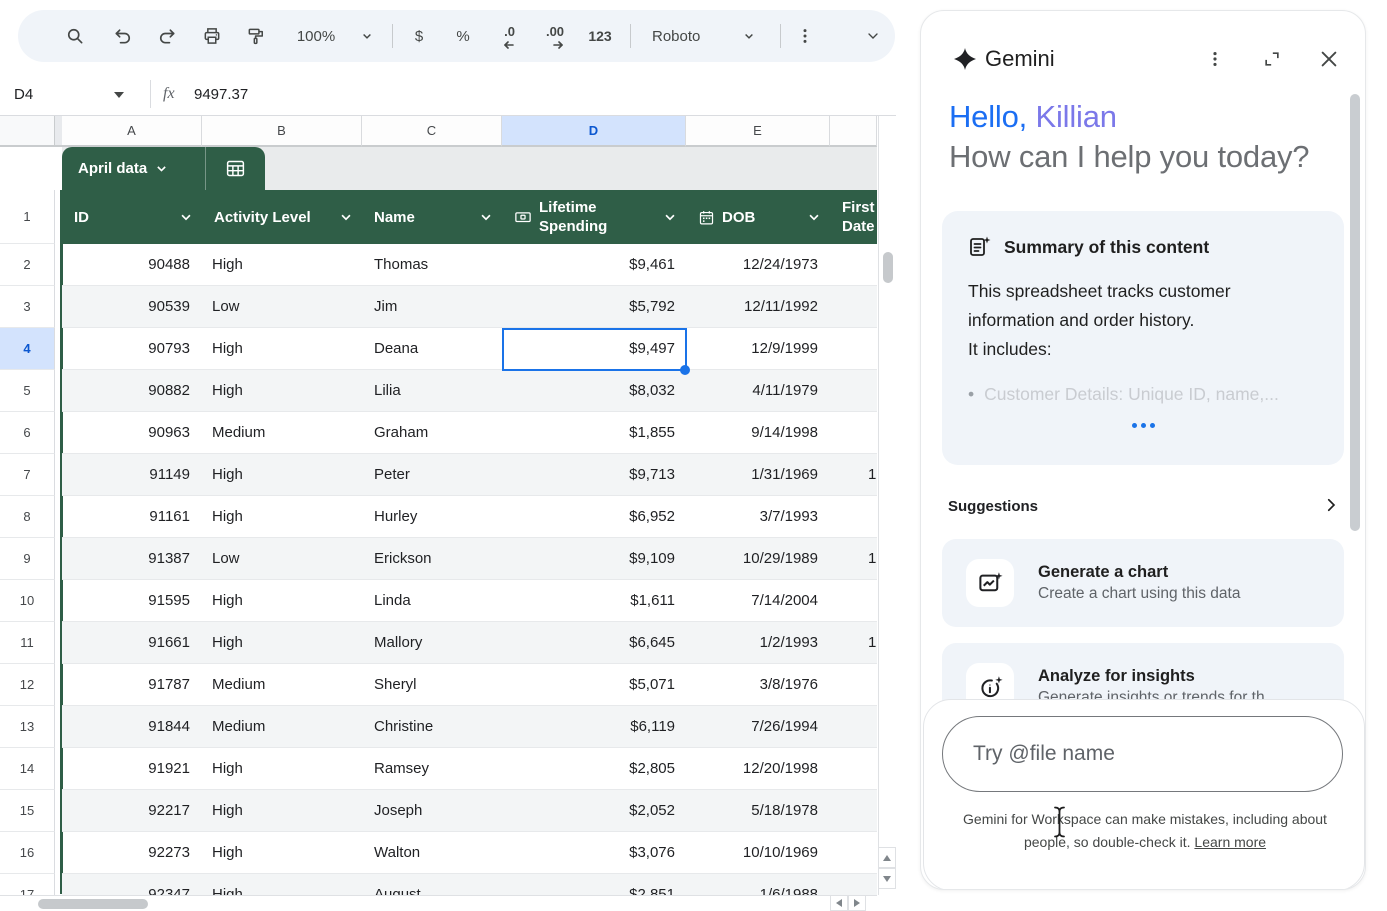  Describe the element at coordinates (594, 769) in the screenshot. I see `cell-spending: $2,805` at that location.